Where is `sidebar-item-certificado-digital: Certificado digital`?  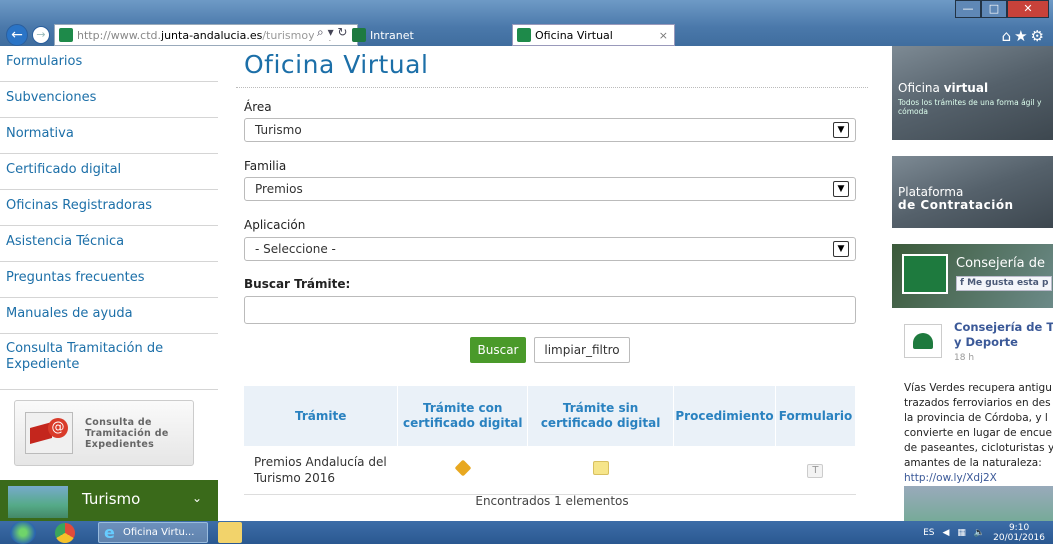
sidebar-item-certificado-digital: Certificado digital is located at coordinates (109, 172).